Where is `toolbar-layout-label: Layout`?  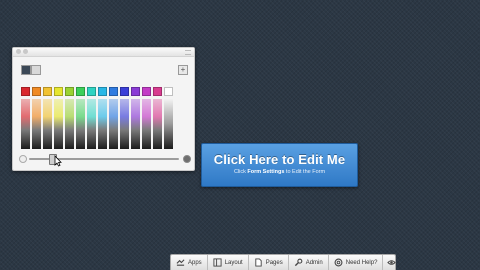 toolbar-layout-label: Layout is located at coordinates (233, 262).